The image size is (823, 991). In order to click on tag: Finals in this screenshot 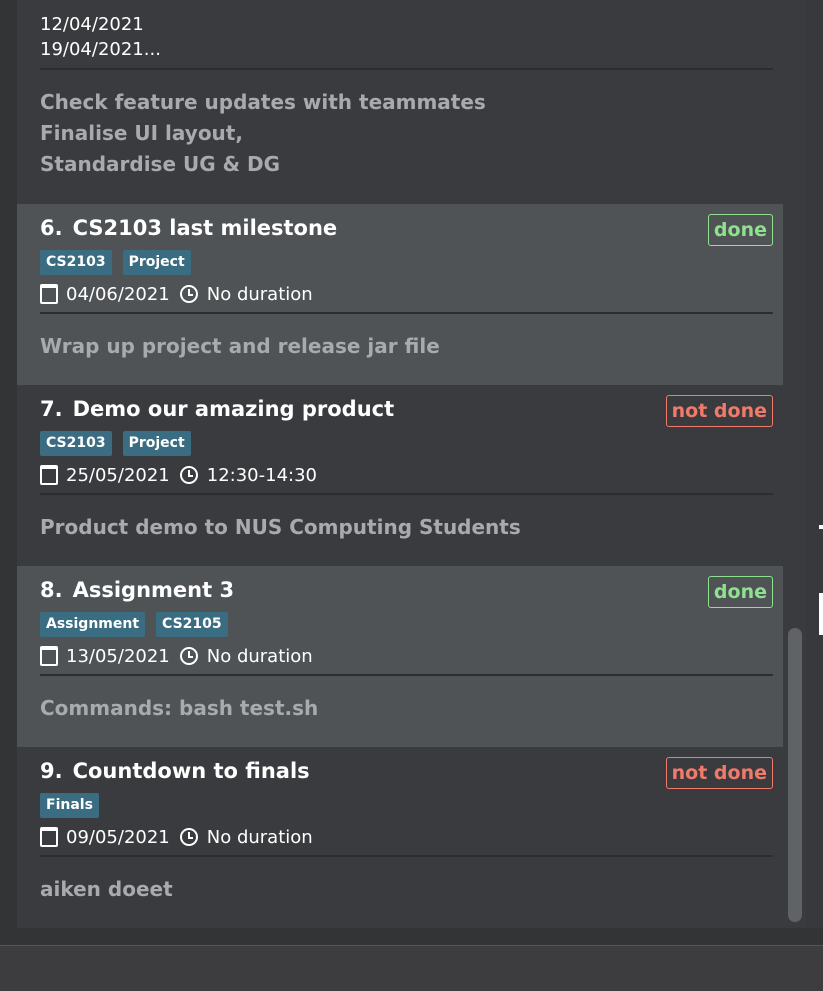, I will do `click(69, 805)`.